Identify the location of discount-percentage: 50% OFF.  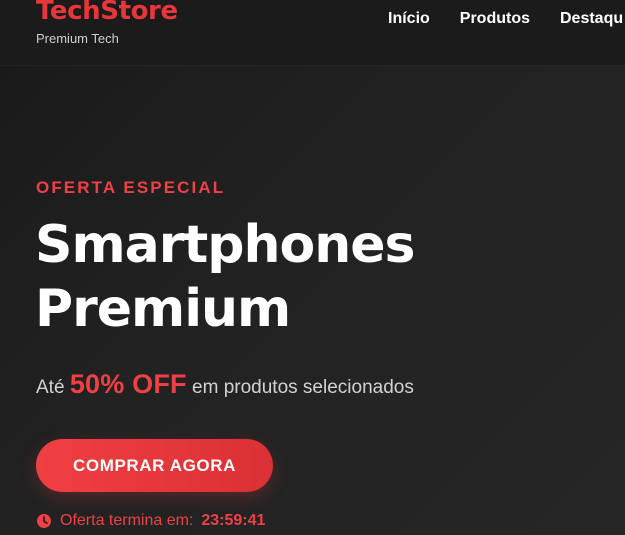
(128, 384).